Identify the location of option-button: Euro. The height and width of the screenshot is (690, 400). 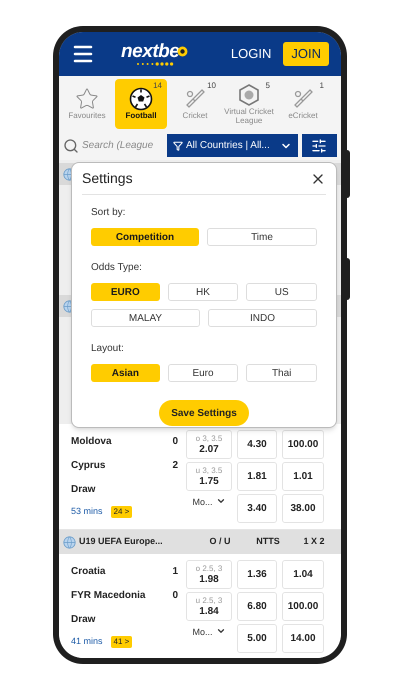
(203, 373).